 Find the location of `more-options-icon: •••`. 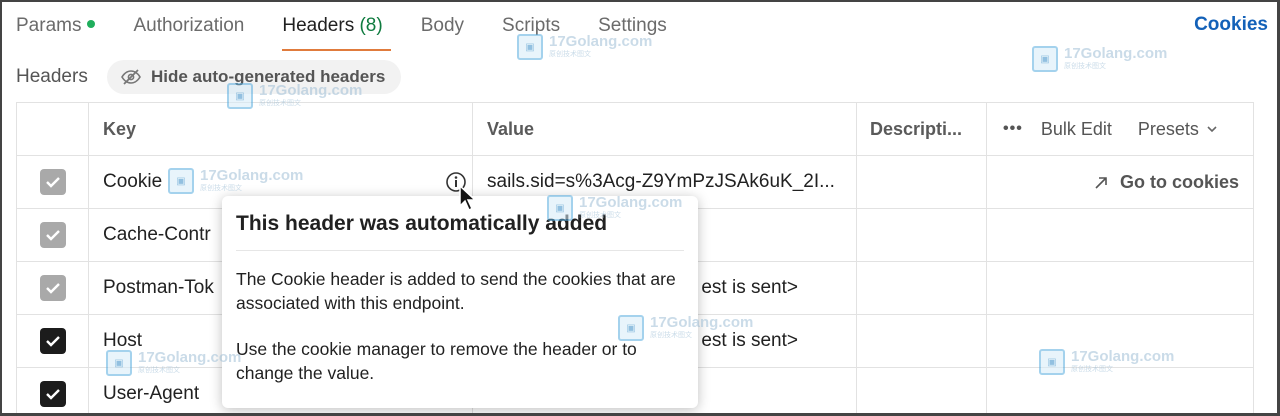

more-options-icon: ••• is located at coordinates (1013, 129).